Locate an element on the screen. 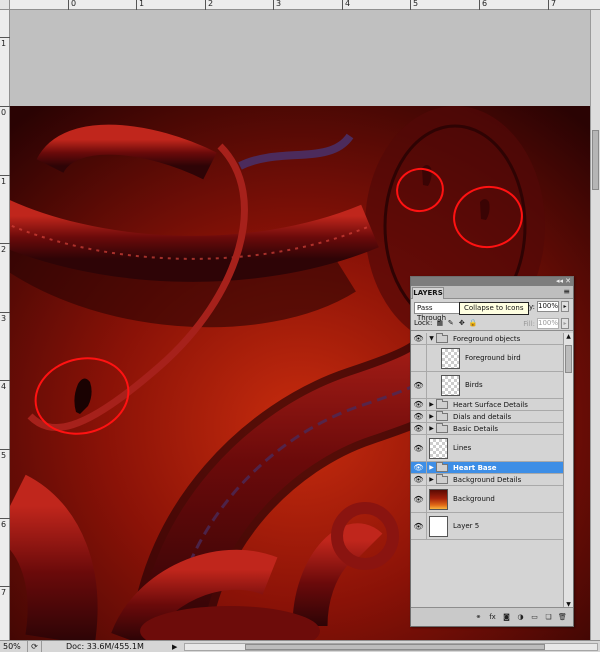 The height and width of the screenshot is (652, 600). layer-name: Layer 5 is located at coordinates (466, 526).